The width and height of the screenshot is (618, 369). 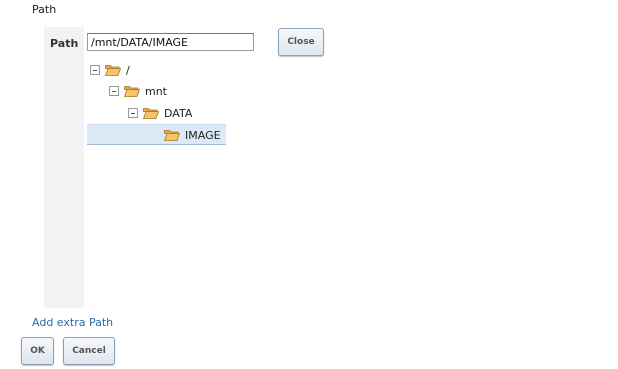 What do you see at coordinates (170, 42) in the screenshot?
I see `path-input` at bounding box center [170, 42].